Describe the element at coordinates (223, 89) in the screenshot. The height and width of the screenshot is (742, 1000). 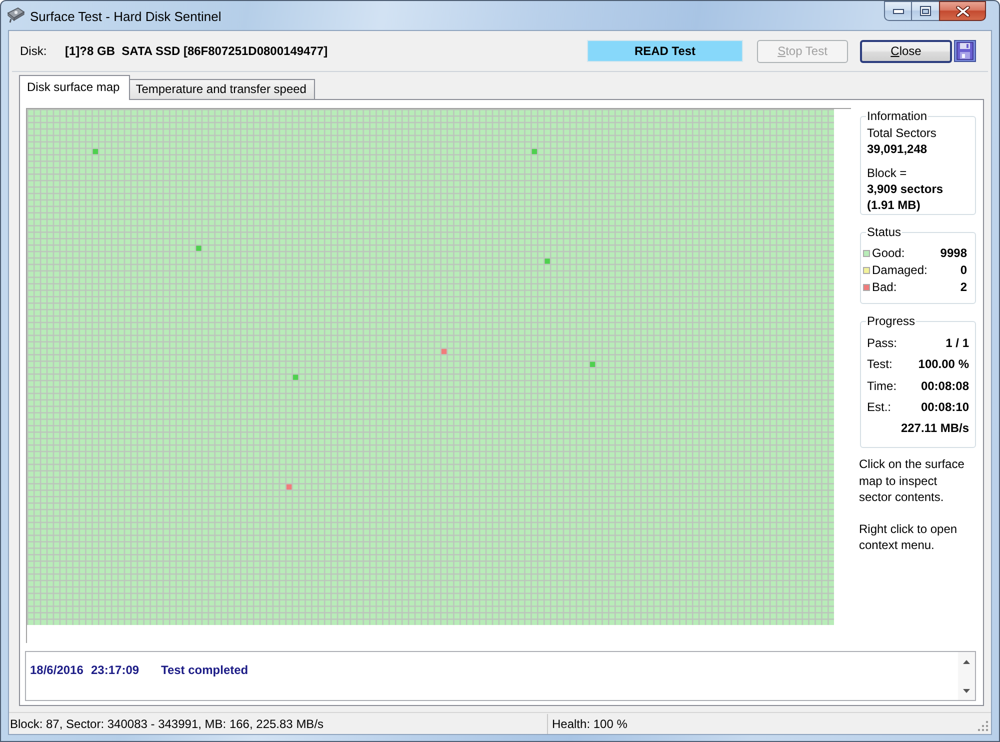
I see `tab: Temperature and transfer speed` at that location.